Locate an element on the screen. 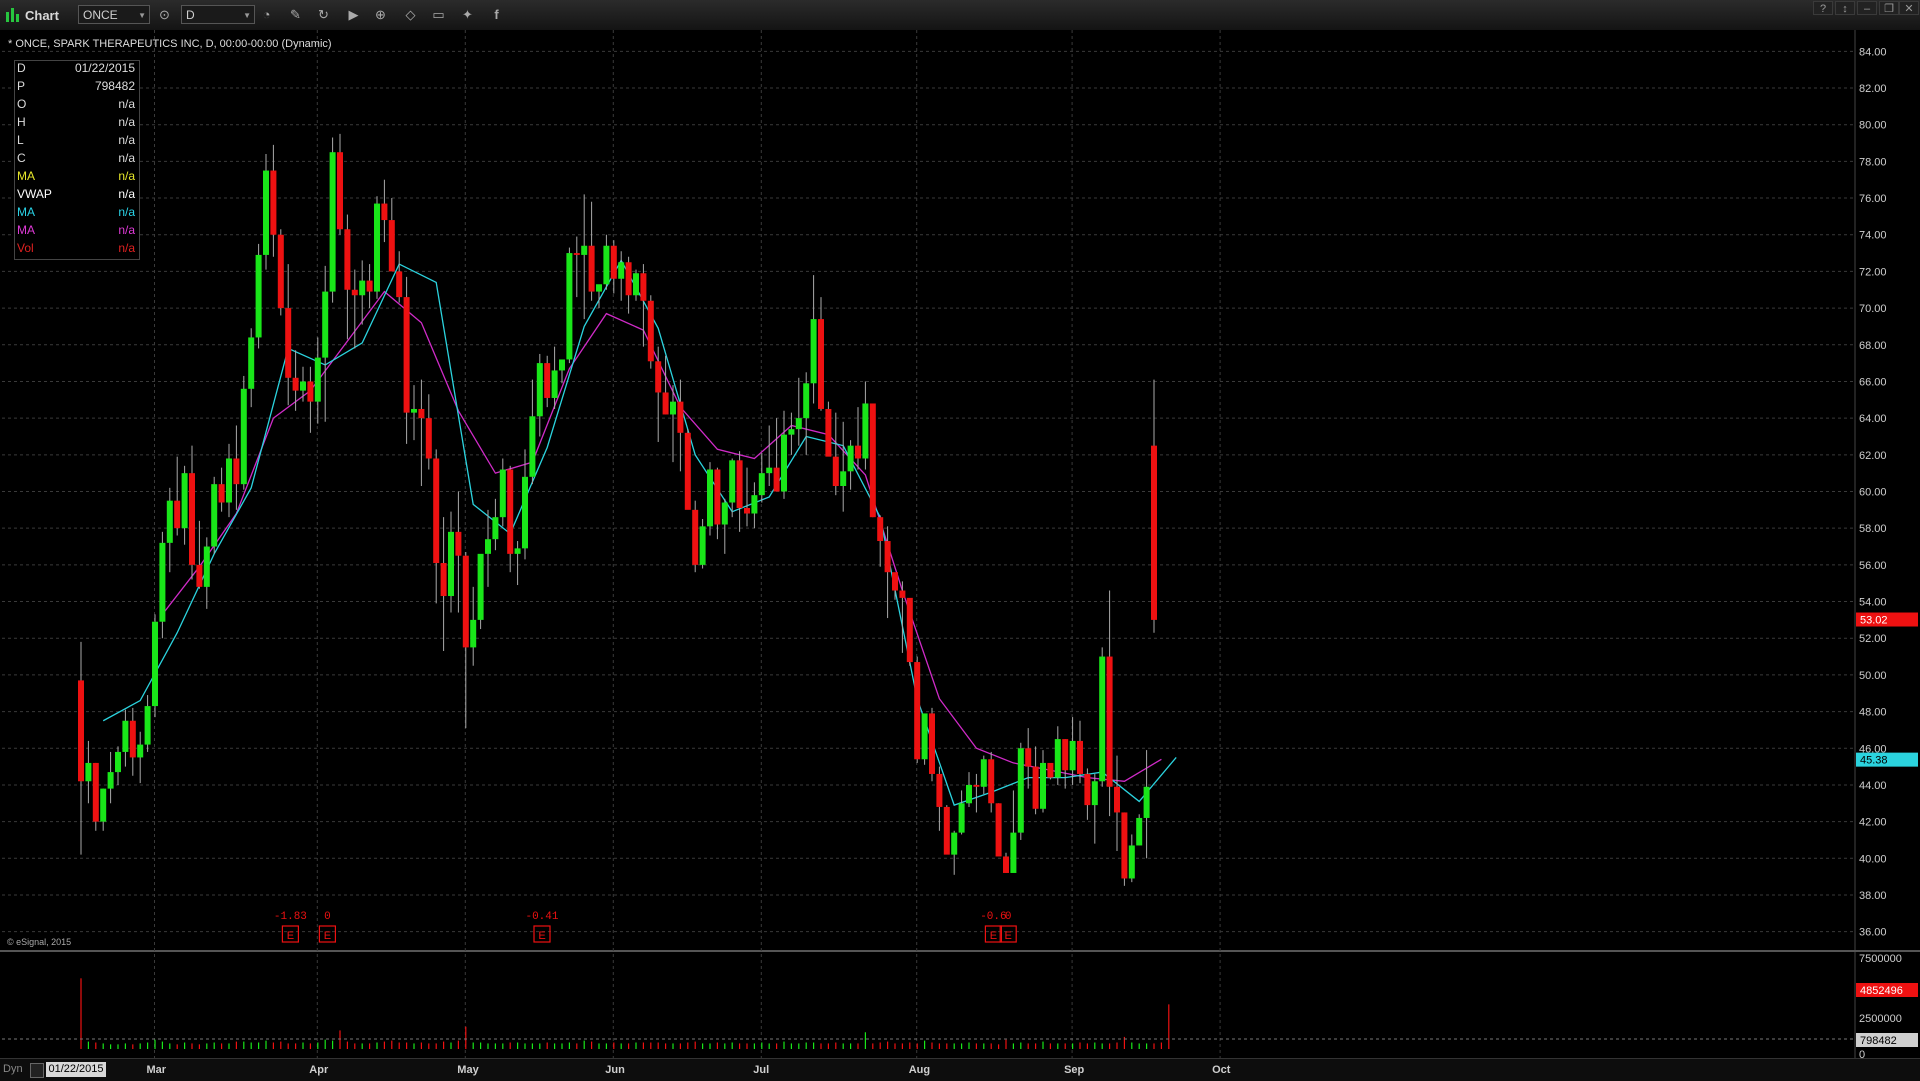  refresh-icon: ↻ is located at coordinates (323, 14).